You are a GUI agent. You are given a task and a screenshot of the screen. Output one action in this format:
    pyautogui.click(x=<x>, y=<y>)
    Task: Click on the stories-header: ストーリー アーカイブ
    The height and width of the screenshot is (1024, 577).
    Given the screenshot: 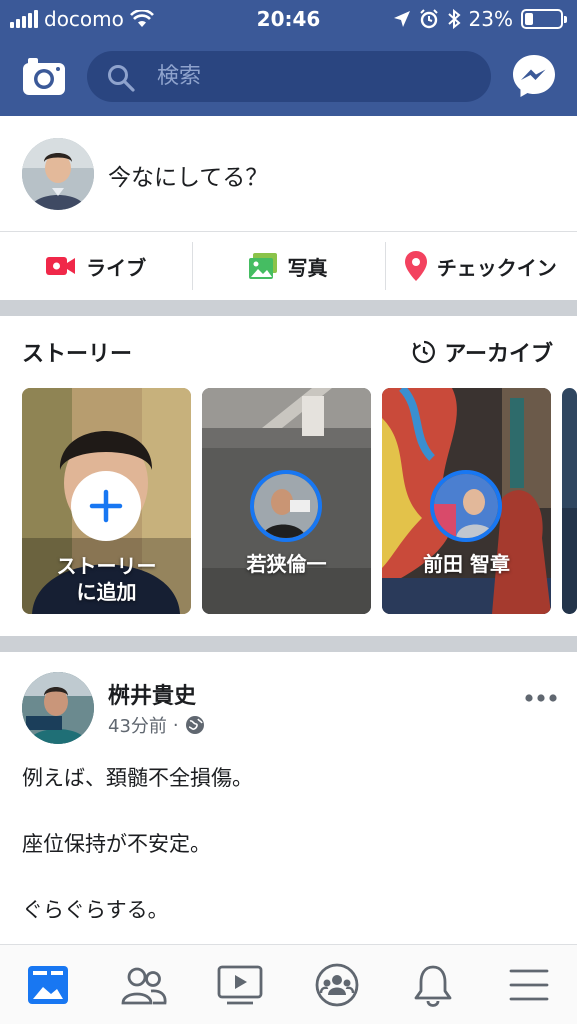 What is the action you would take?
    pyautogui.click(x=288, y=351)
    